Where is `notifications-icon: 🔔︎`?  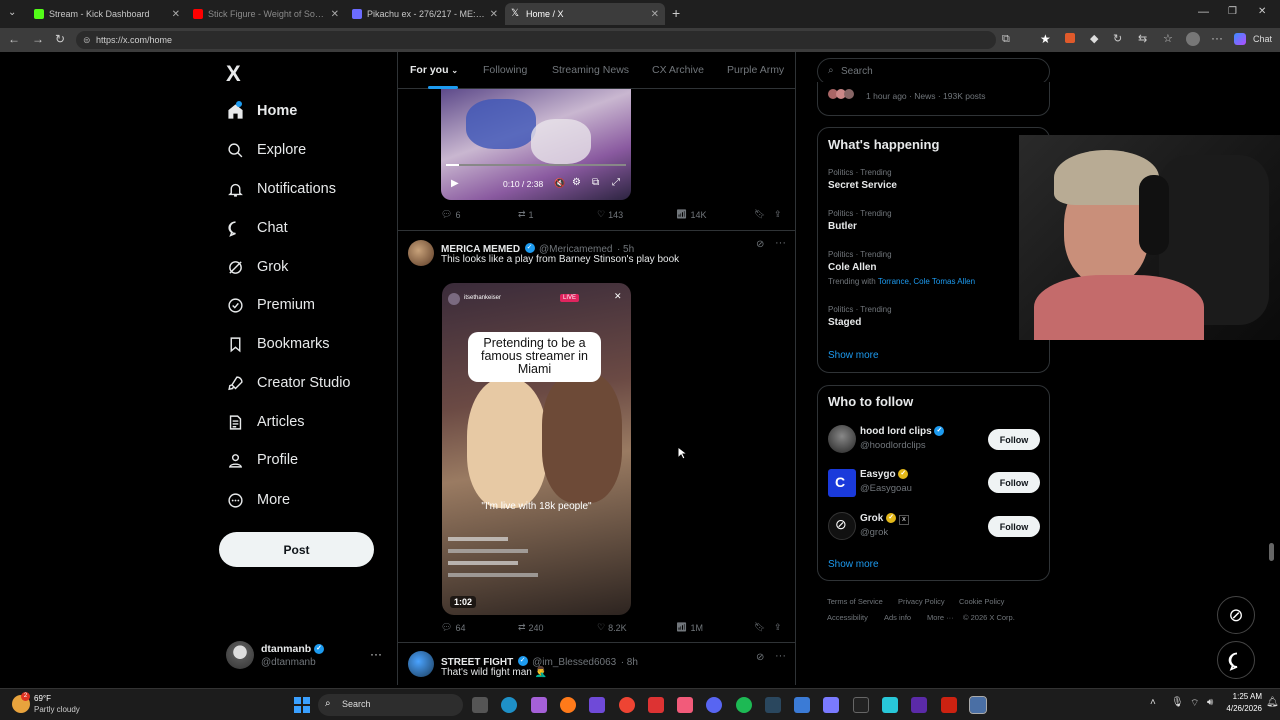 notifications-icon: 🔔︎ is located at coordinates (1272, 702).